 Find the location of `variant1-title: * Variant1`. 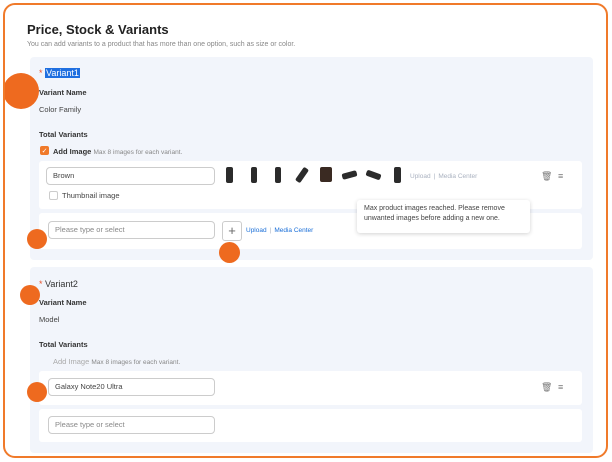

variant1-title: * Variant1 is located at coordinates (59, 73).